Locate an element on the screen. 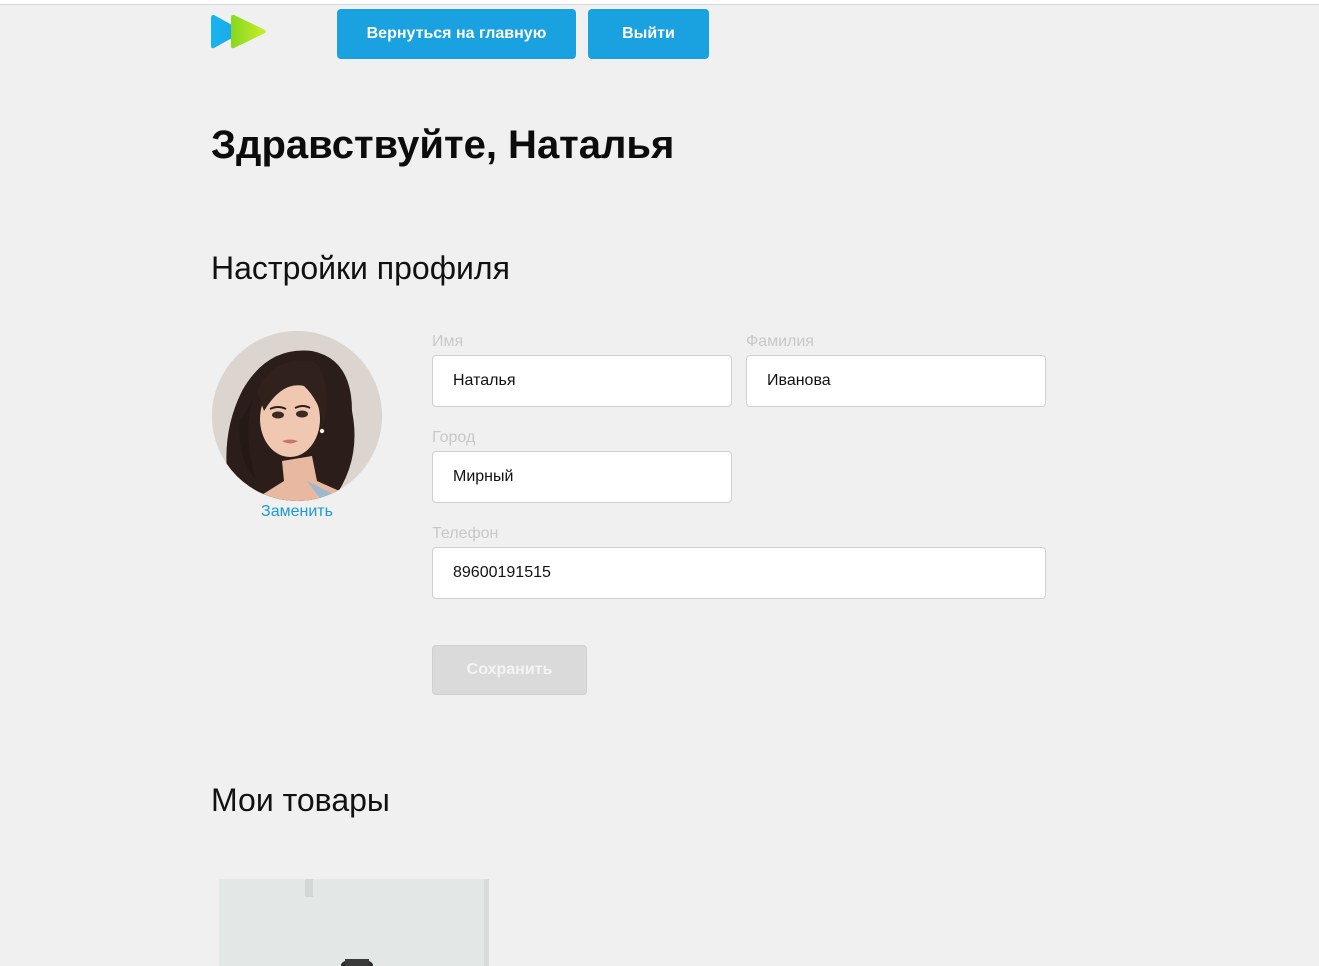  save-button: Сохранить is located at coordinates (509, 670).